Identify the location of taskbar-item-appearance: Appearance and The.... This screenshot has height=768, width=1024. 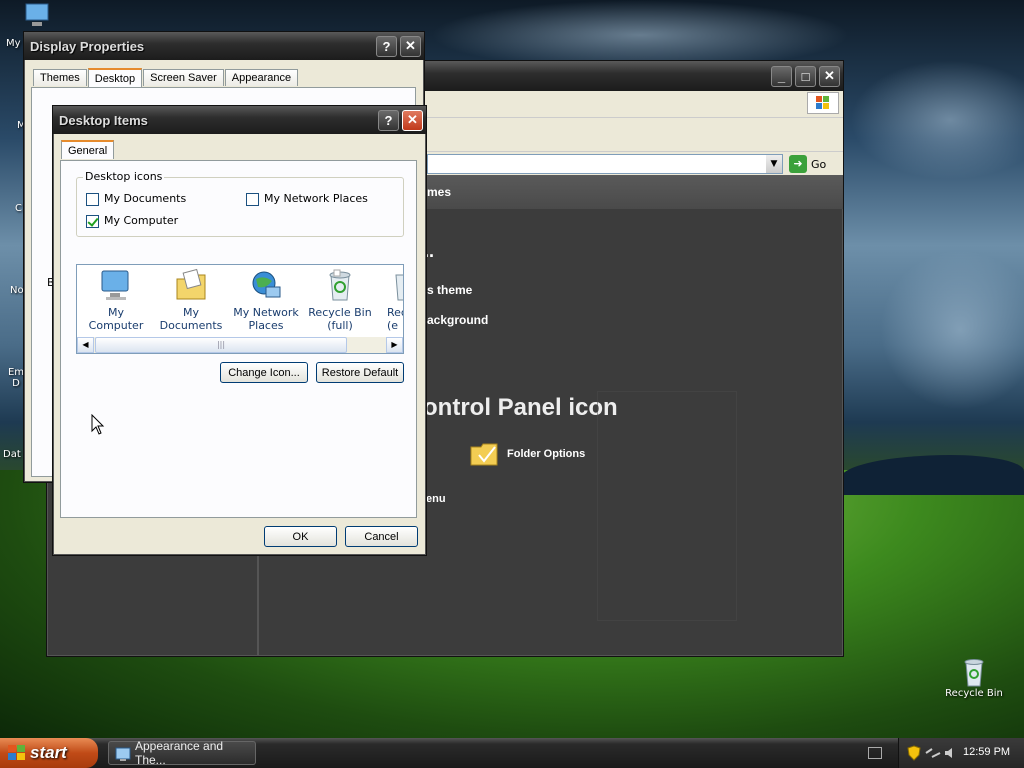
(182, 753).